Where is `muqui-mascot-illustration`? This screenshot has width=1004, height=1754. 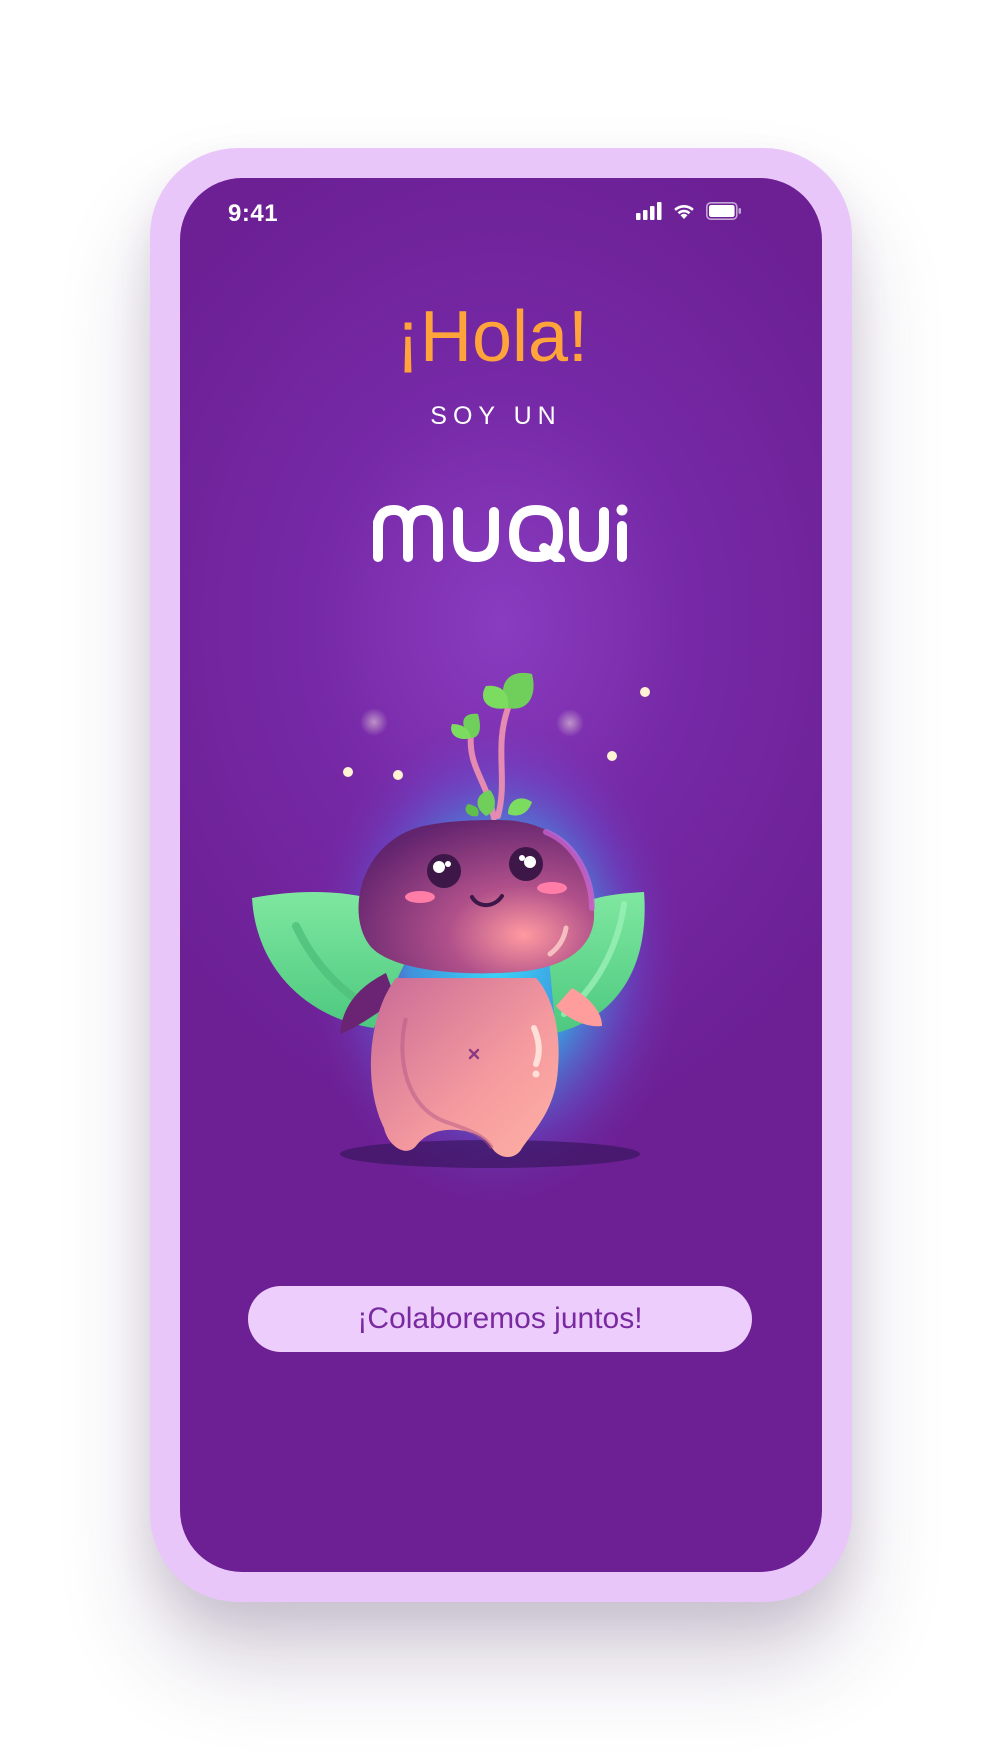
muqui-mascot-illustration is located at coordinates (469, 940).